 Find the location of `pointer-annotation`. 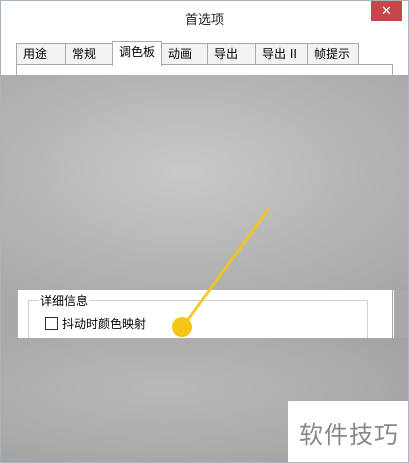

pointer-annotation is located at coordinates (221, 272).